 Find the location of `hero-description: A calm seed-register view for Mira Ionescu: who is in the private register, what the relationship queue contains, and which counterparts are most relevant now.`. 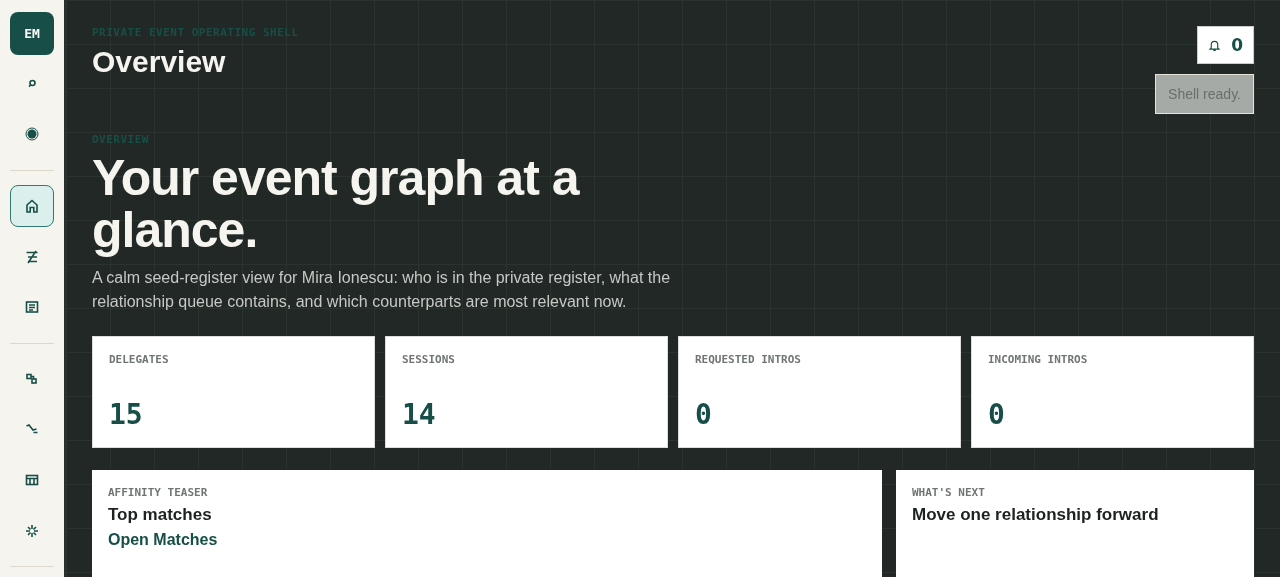

hero-description: A calm seed-register view for Mira Ionescu: who is in the private register, what the relationship queue contains, and which counterparts are most relevant now. is located at coordinates (382, 290).